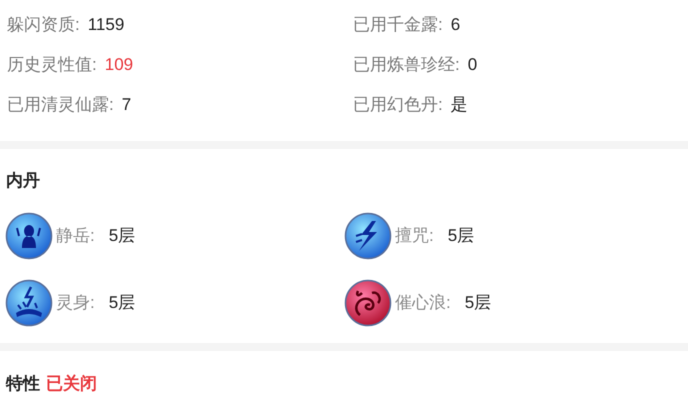 The width and height of the screenshot is (688, 410). What do you see at coordinates (29, 303) in the screenshot?
I see `splash-orb-icon` at bounding box center [29, 303].